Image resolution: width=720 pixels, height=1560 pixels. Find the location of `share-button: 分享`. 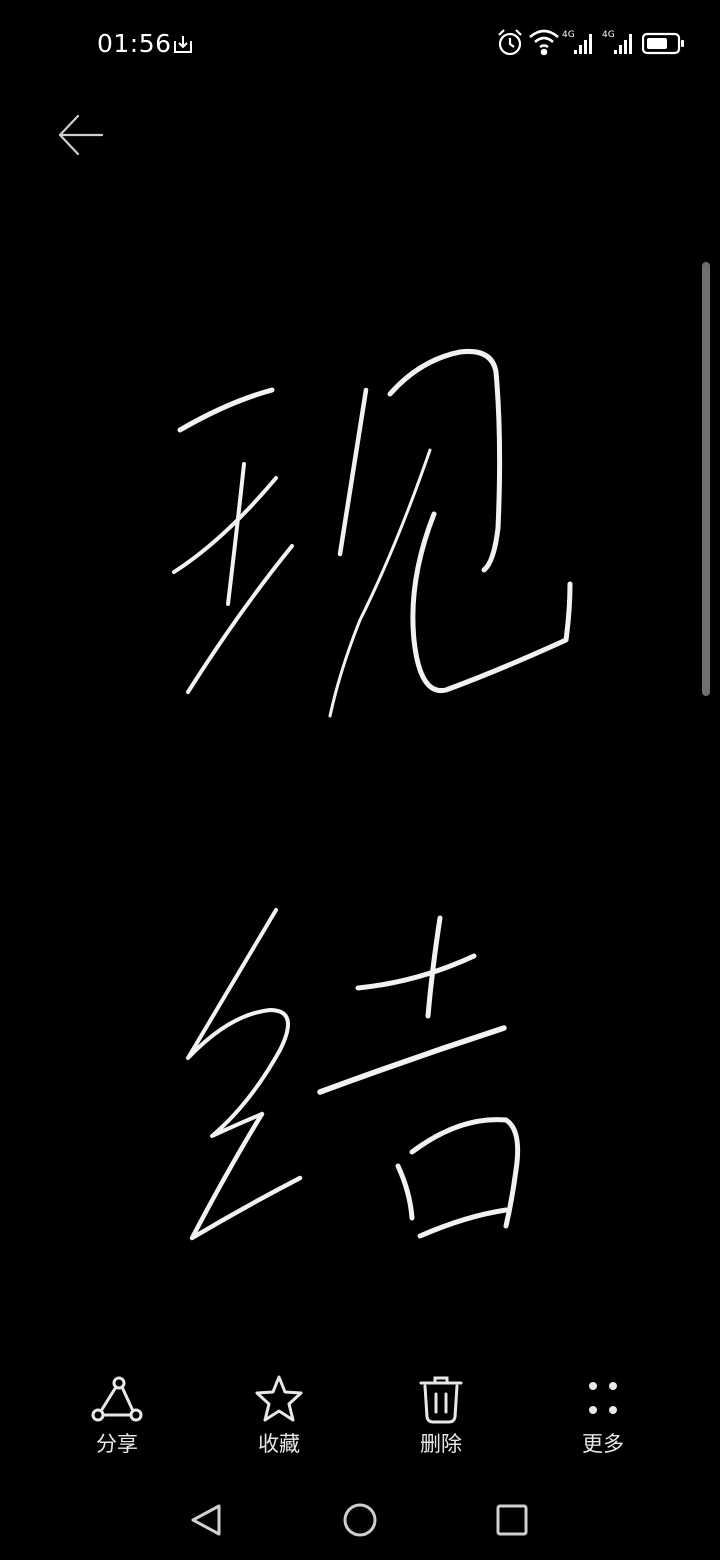

share-button: 分享 is located at coordinates (117, 1416).